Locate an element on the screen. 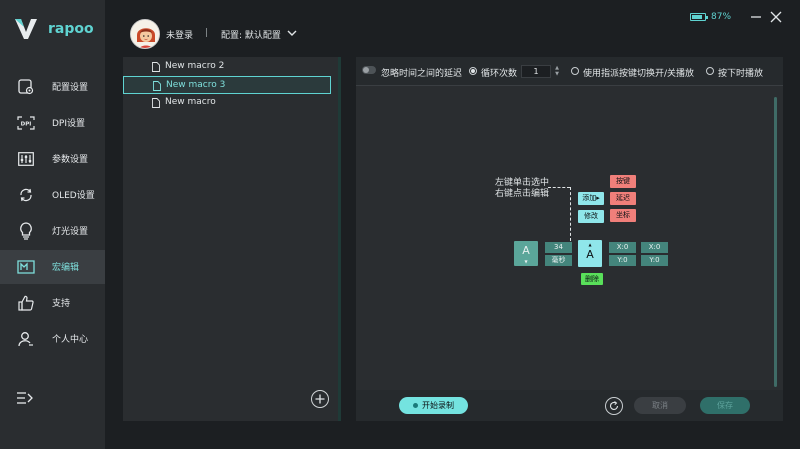  macro-list-item: New macro 3 is located at coordinates (227, 85).